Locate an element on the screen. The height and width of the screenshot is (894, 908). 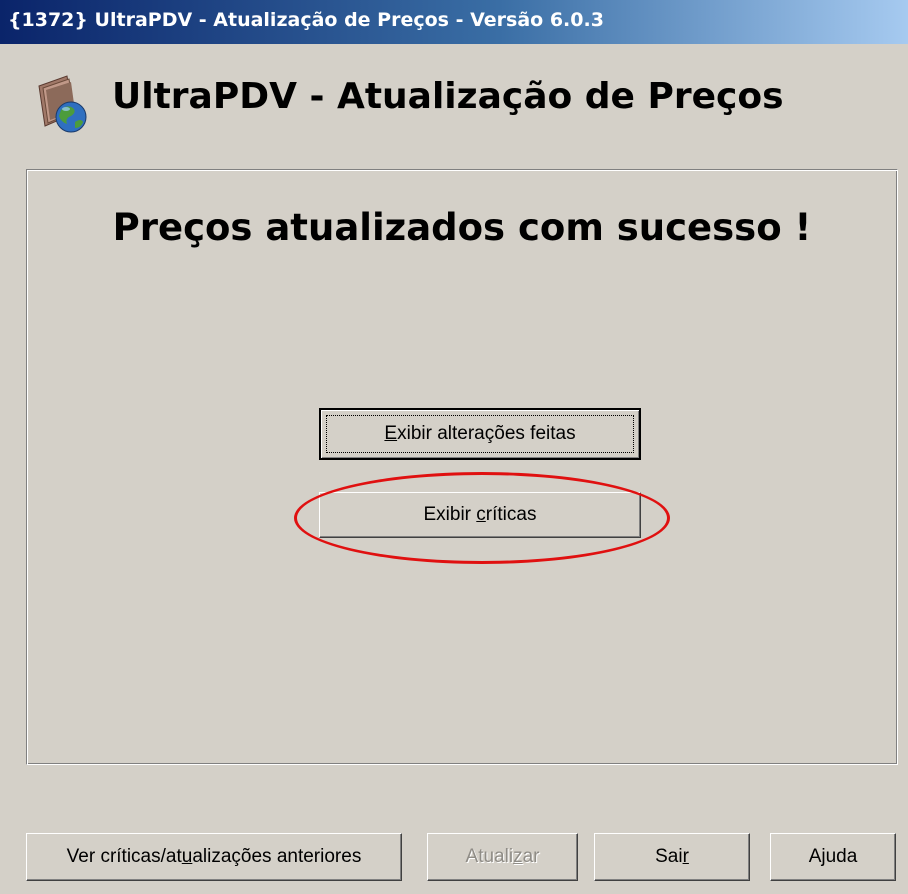
ajuda-label: Ajuda is located at coordinates (833, 856).